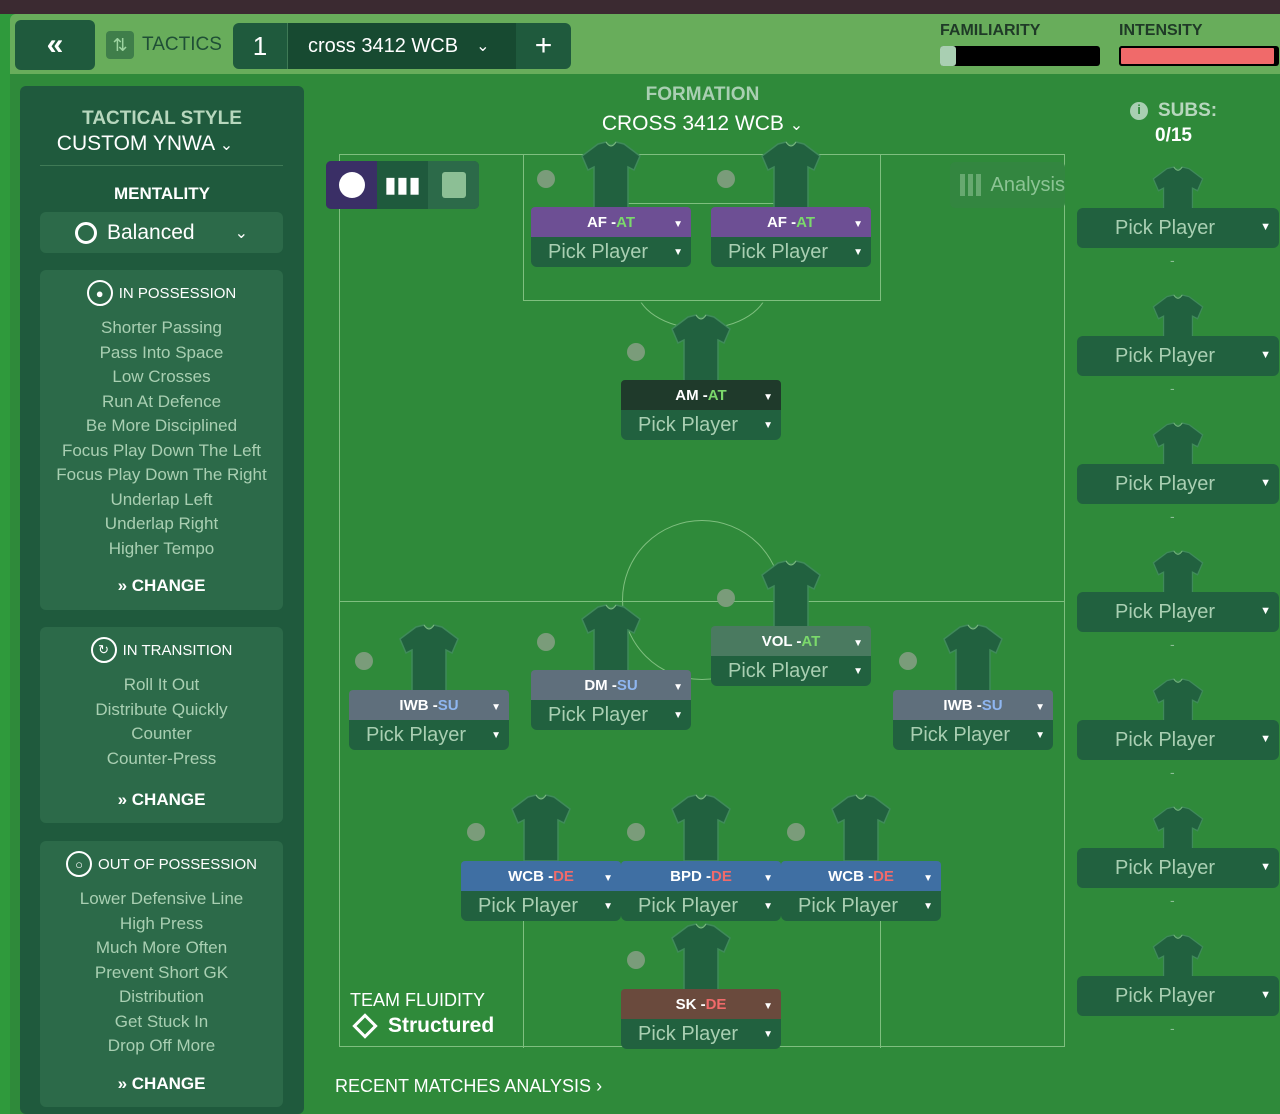 Image resolution: width=1280 pixels, height=1114 pixels. What do you see at coordinates (1173, 111) in the screenshot?
I see `subs-heading: i SUBS:` at bounding box center [1173, 111].